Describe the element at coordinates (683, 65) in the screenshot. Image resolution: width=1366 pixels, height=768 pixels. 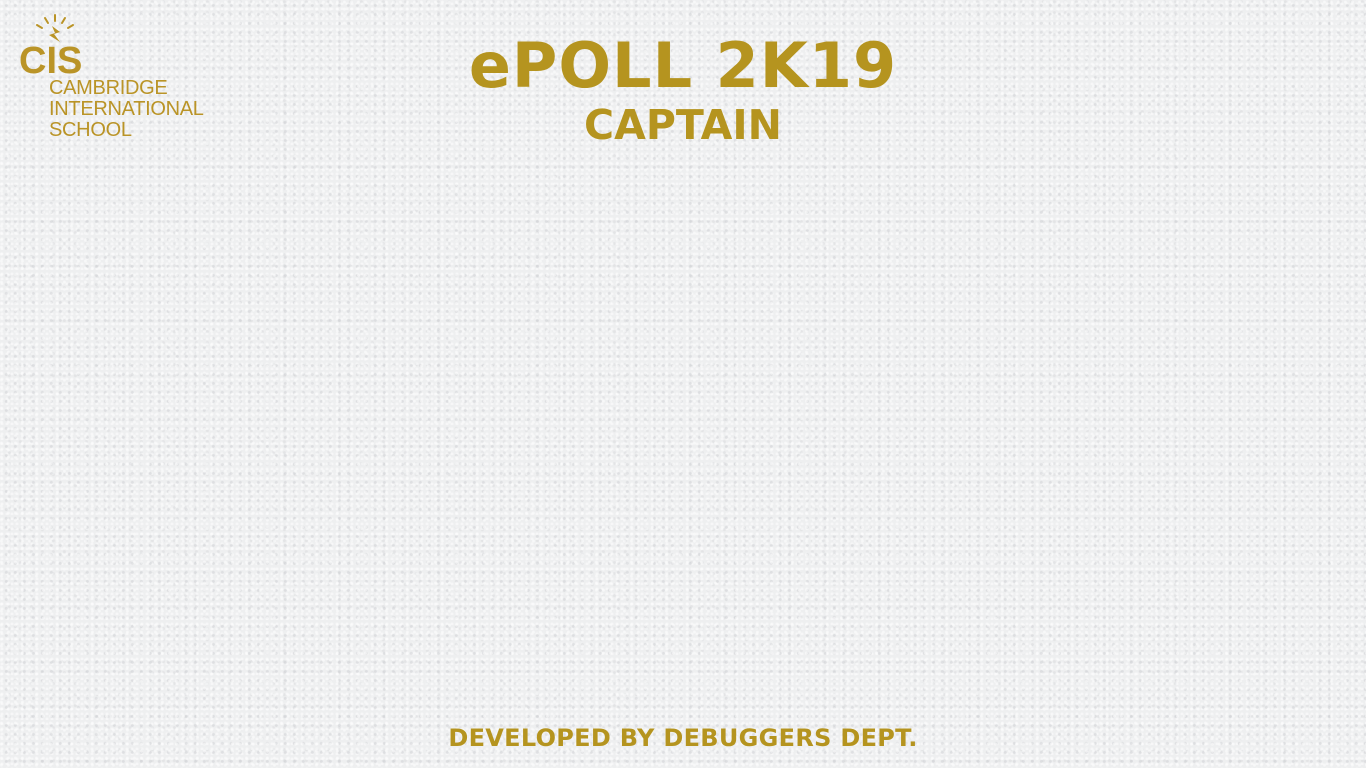
I see `page-title: ePOLL 2K19` at that location.